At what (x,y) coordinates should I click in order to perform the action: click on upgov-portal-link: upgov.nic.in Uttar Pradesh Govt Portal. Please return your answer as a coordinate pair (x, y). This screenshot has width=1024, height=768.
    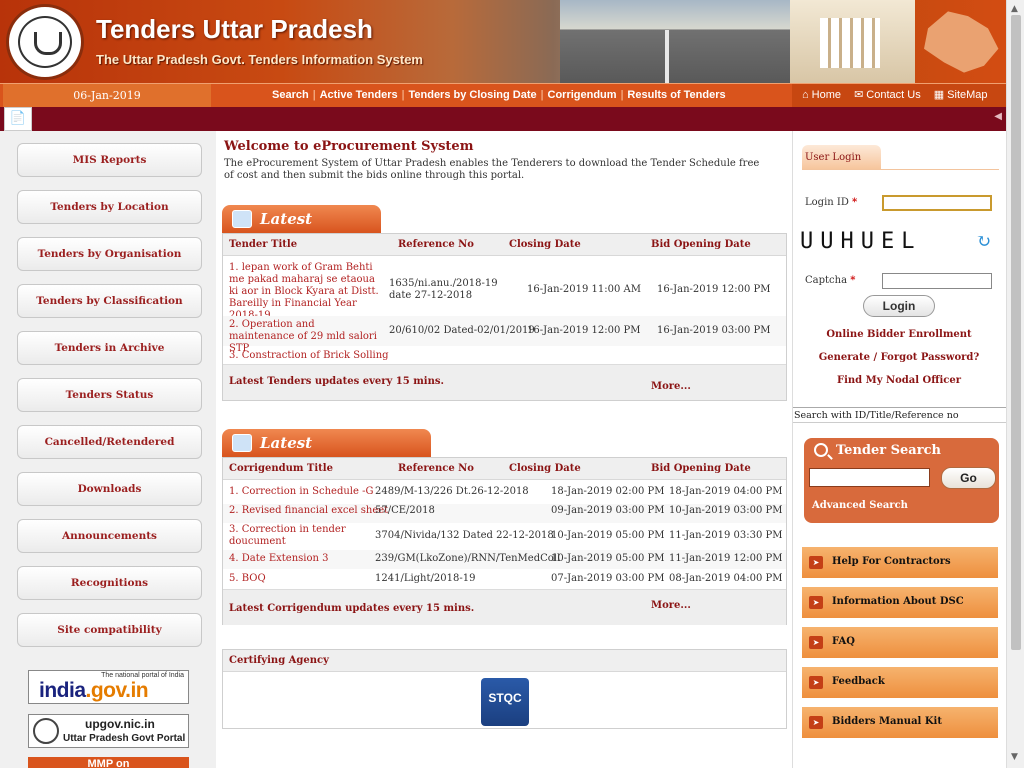
    Looking at the image, I should click on (108, 731).